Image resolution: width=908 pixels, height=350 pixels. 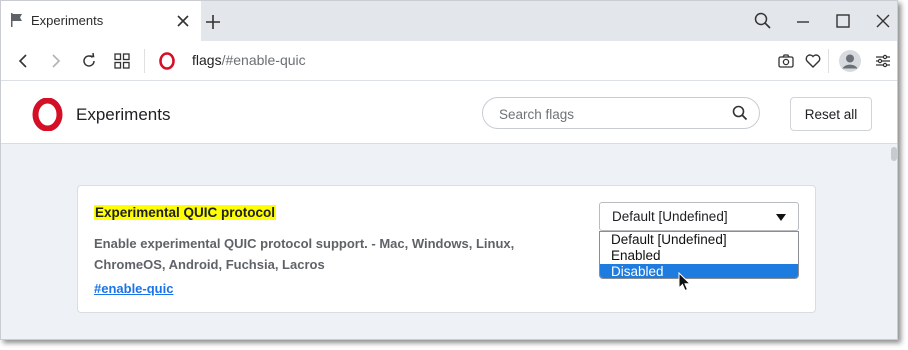 I want to click on address-toolbar: flags/#enable-quic, so click(x=449, y=61).